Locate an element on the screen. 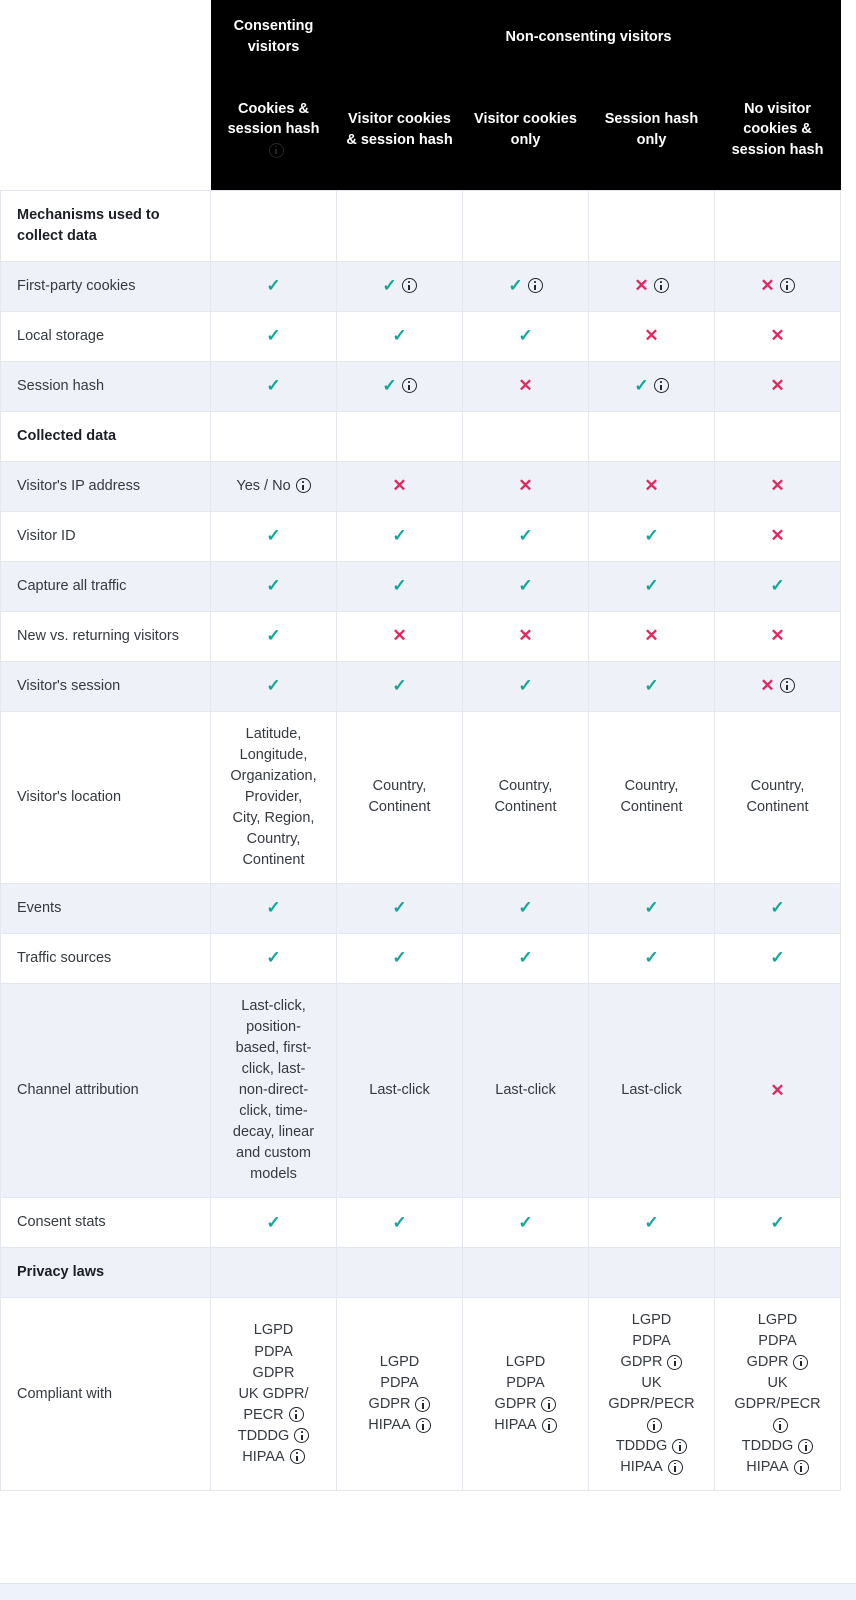  cell-text-line: Last-click, is located at coordinates (273, 1005).